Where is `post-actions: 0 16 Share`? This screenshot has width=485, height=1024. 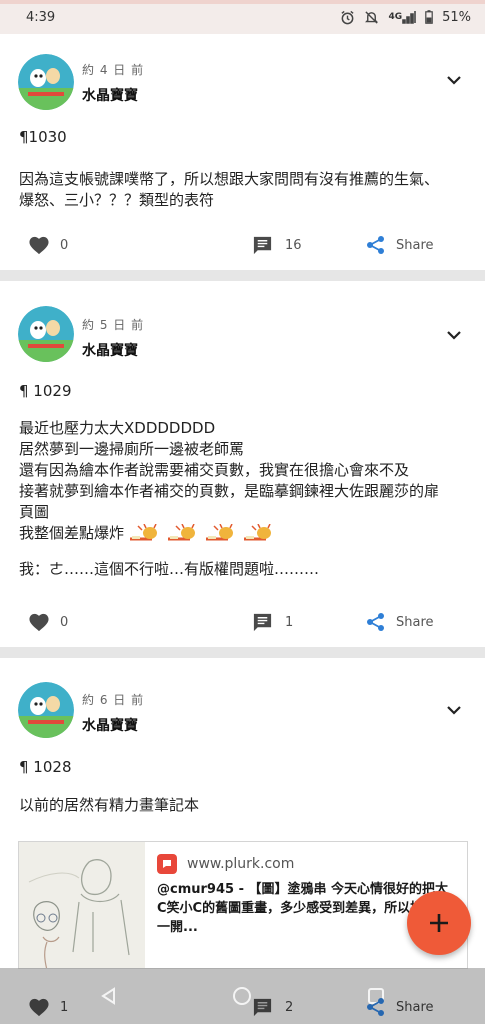 post-actions: 0 16 Share is located at coordinates (242, 245).